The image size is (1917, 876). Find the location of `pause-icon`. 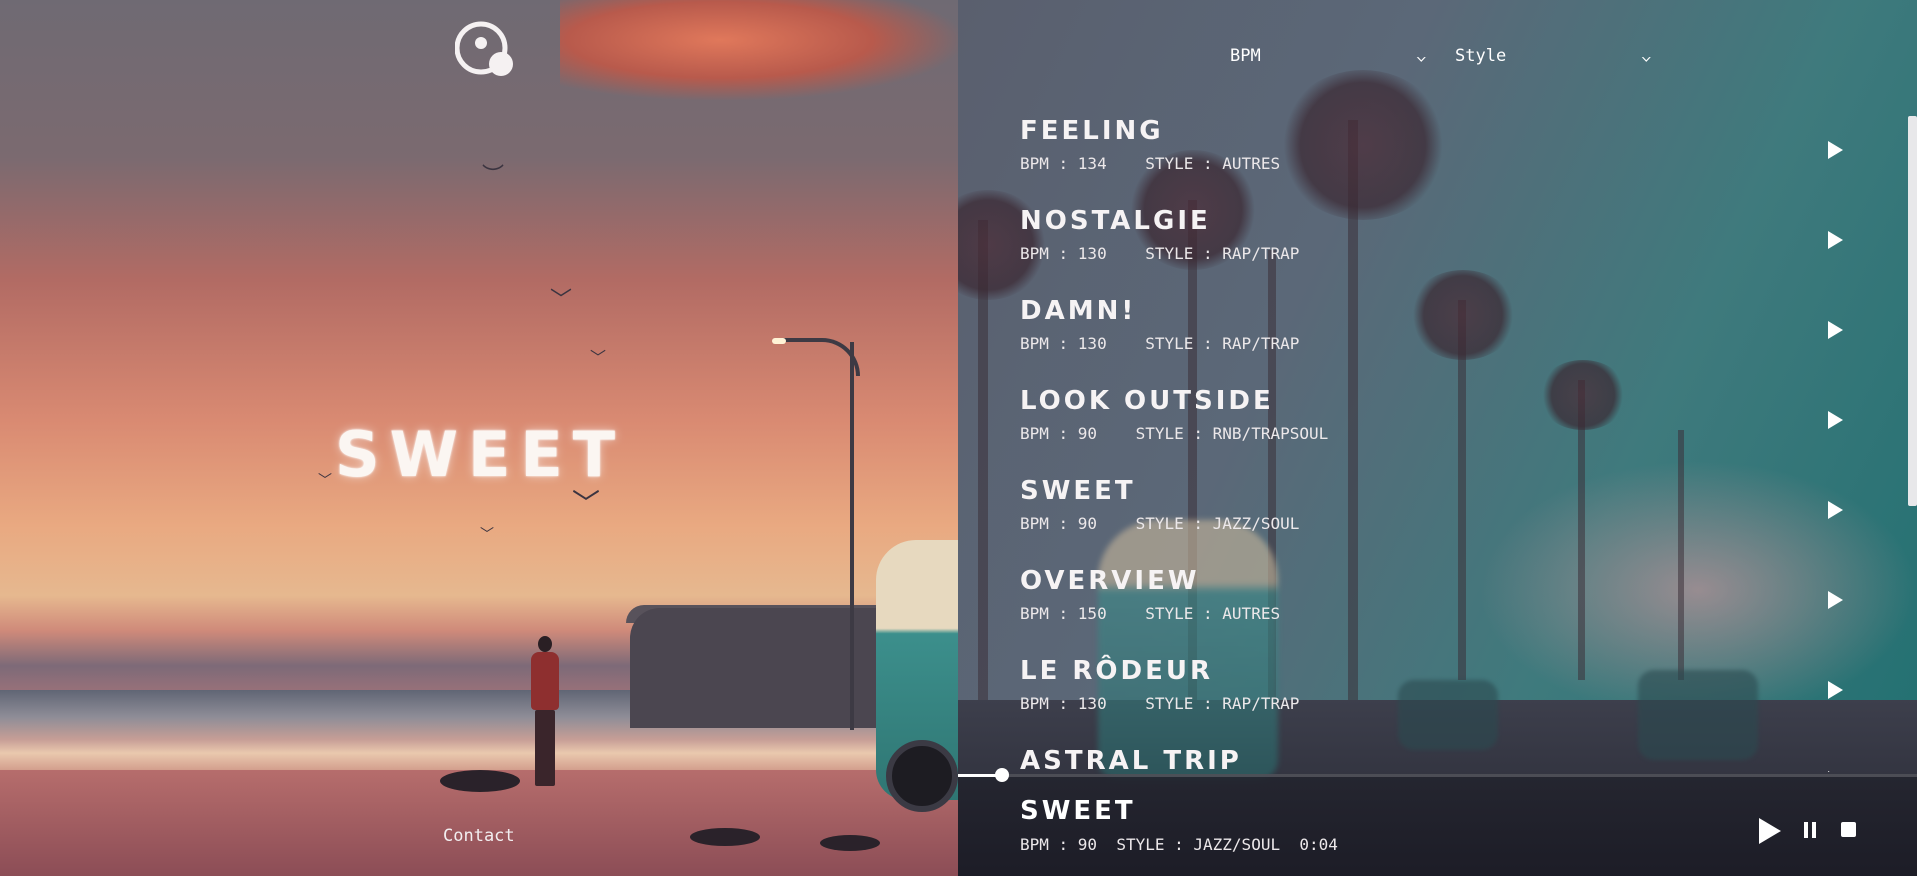

pause-icon is located at coordinates (1810, 830).